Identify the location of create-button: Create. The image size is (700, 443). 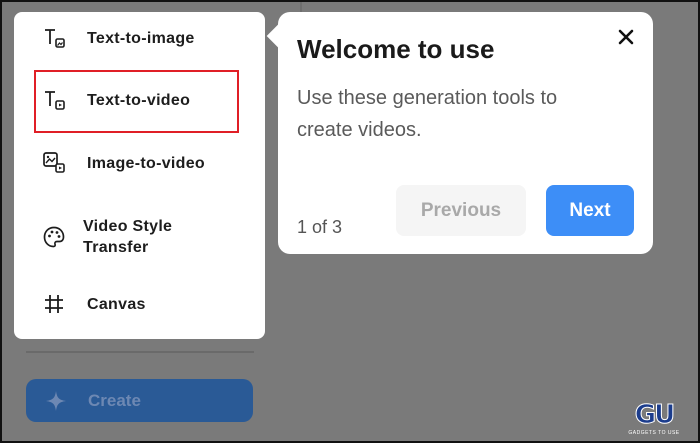
(139, 400).